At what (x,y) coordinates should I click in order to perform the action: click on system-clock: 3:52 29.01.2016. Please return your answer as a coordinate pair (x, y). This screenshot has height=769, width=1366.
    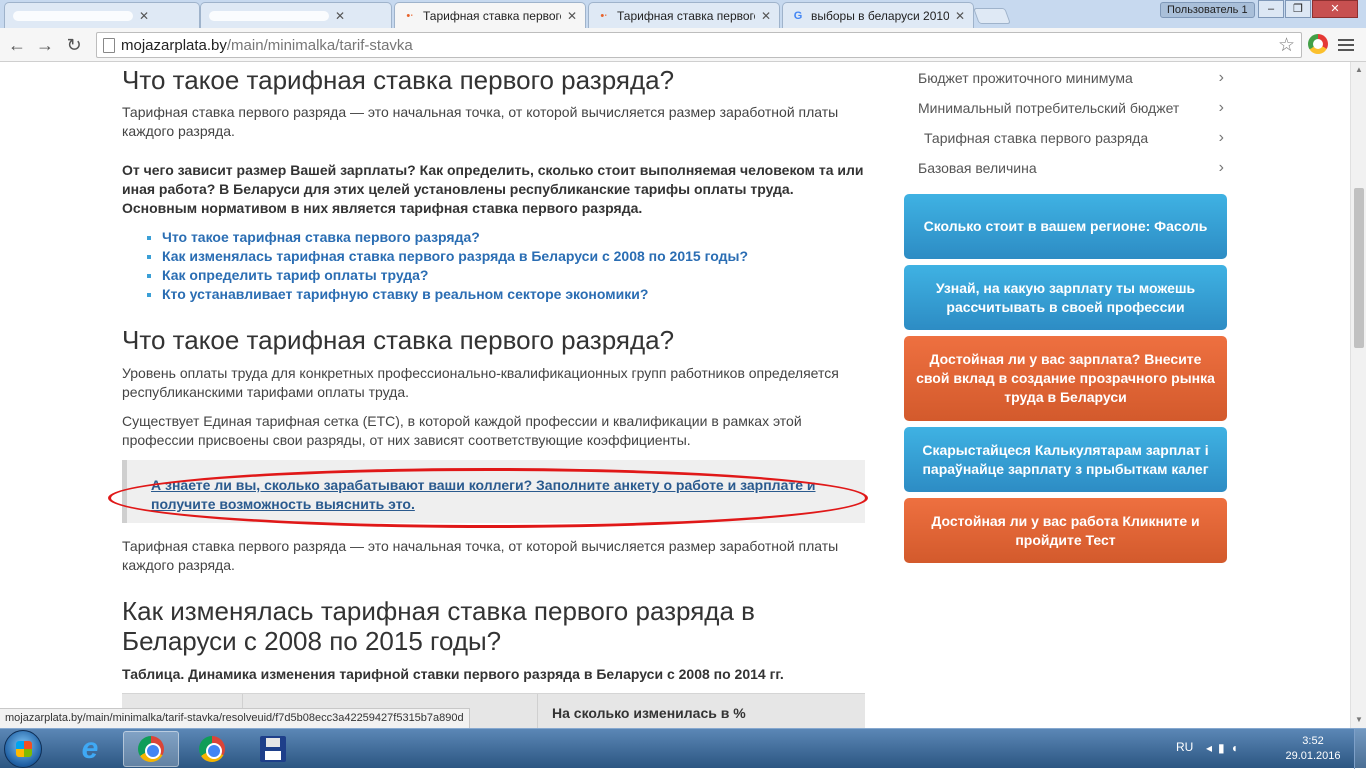
    Looking at the image, I should click on (1313, 749).